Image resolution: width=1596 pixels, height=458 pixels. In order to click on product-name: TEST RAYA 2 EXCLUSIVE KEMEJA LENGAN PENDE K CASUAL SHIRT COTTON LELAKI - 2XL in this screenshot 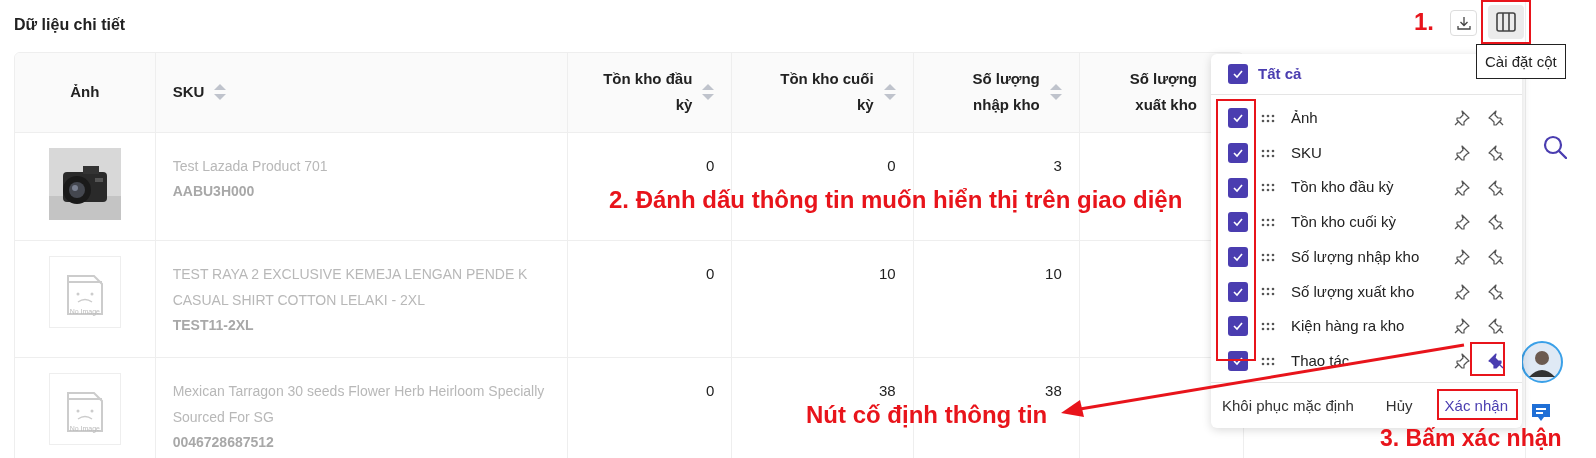, I will do `click(350, 287)`.